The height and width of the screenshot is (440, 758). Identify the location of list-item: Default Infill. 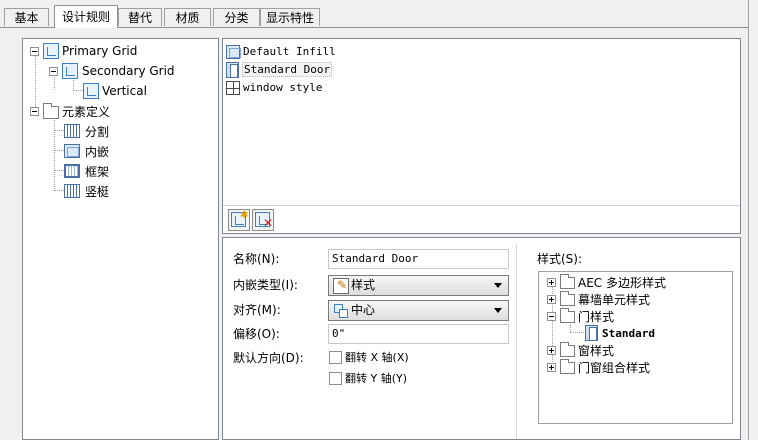
(281, 51).